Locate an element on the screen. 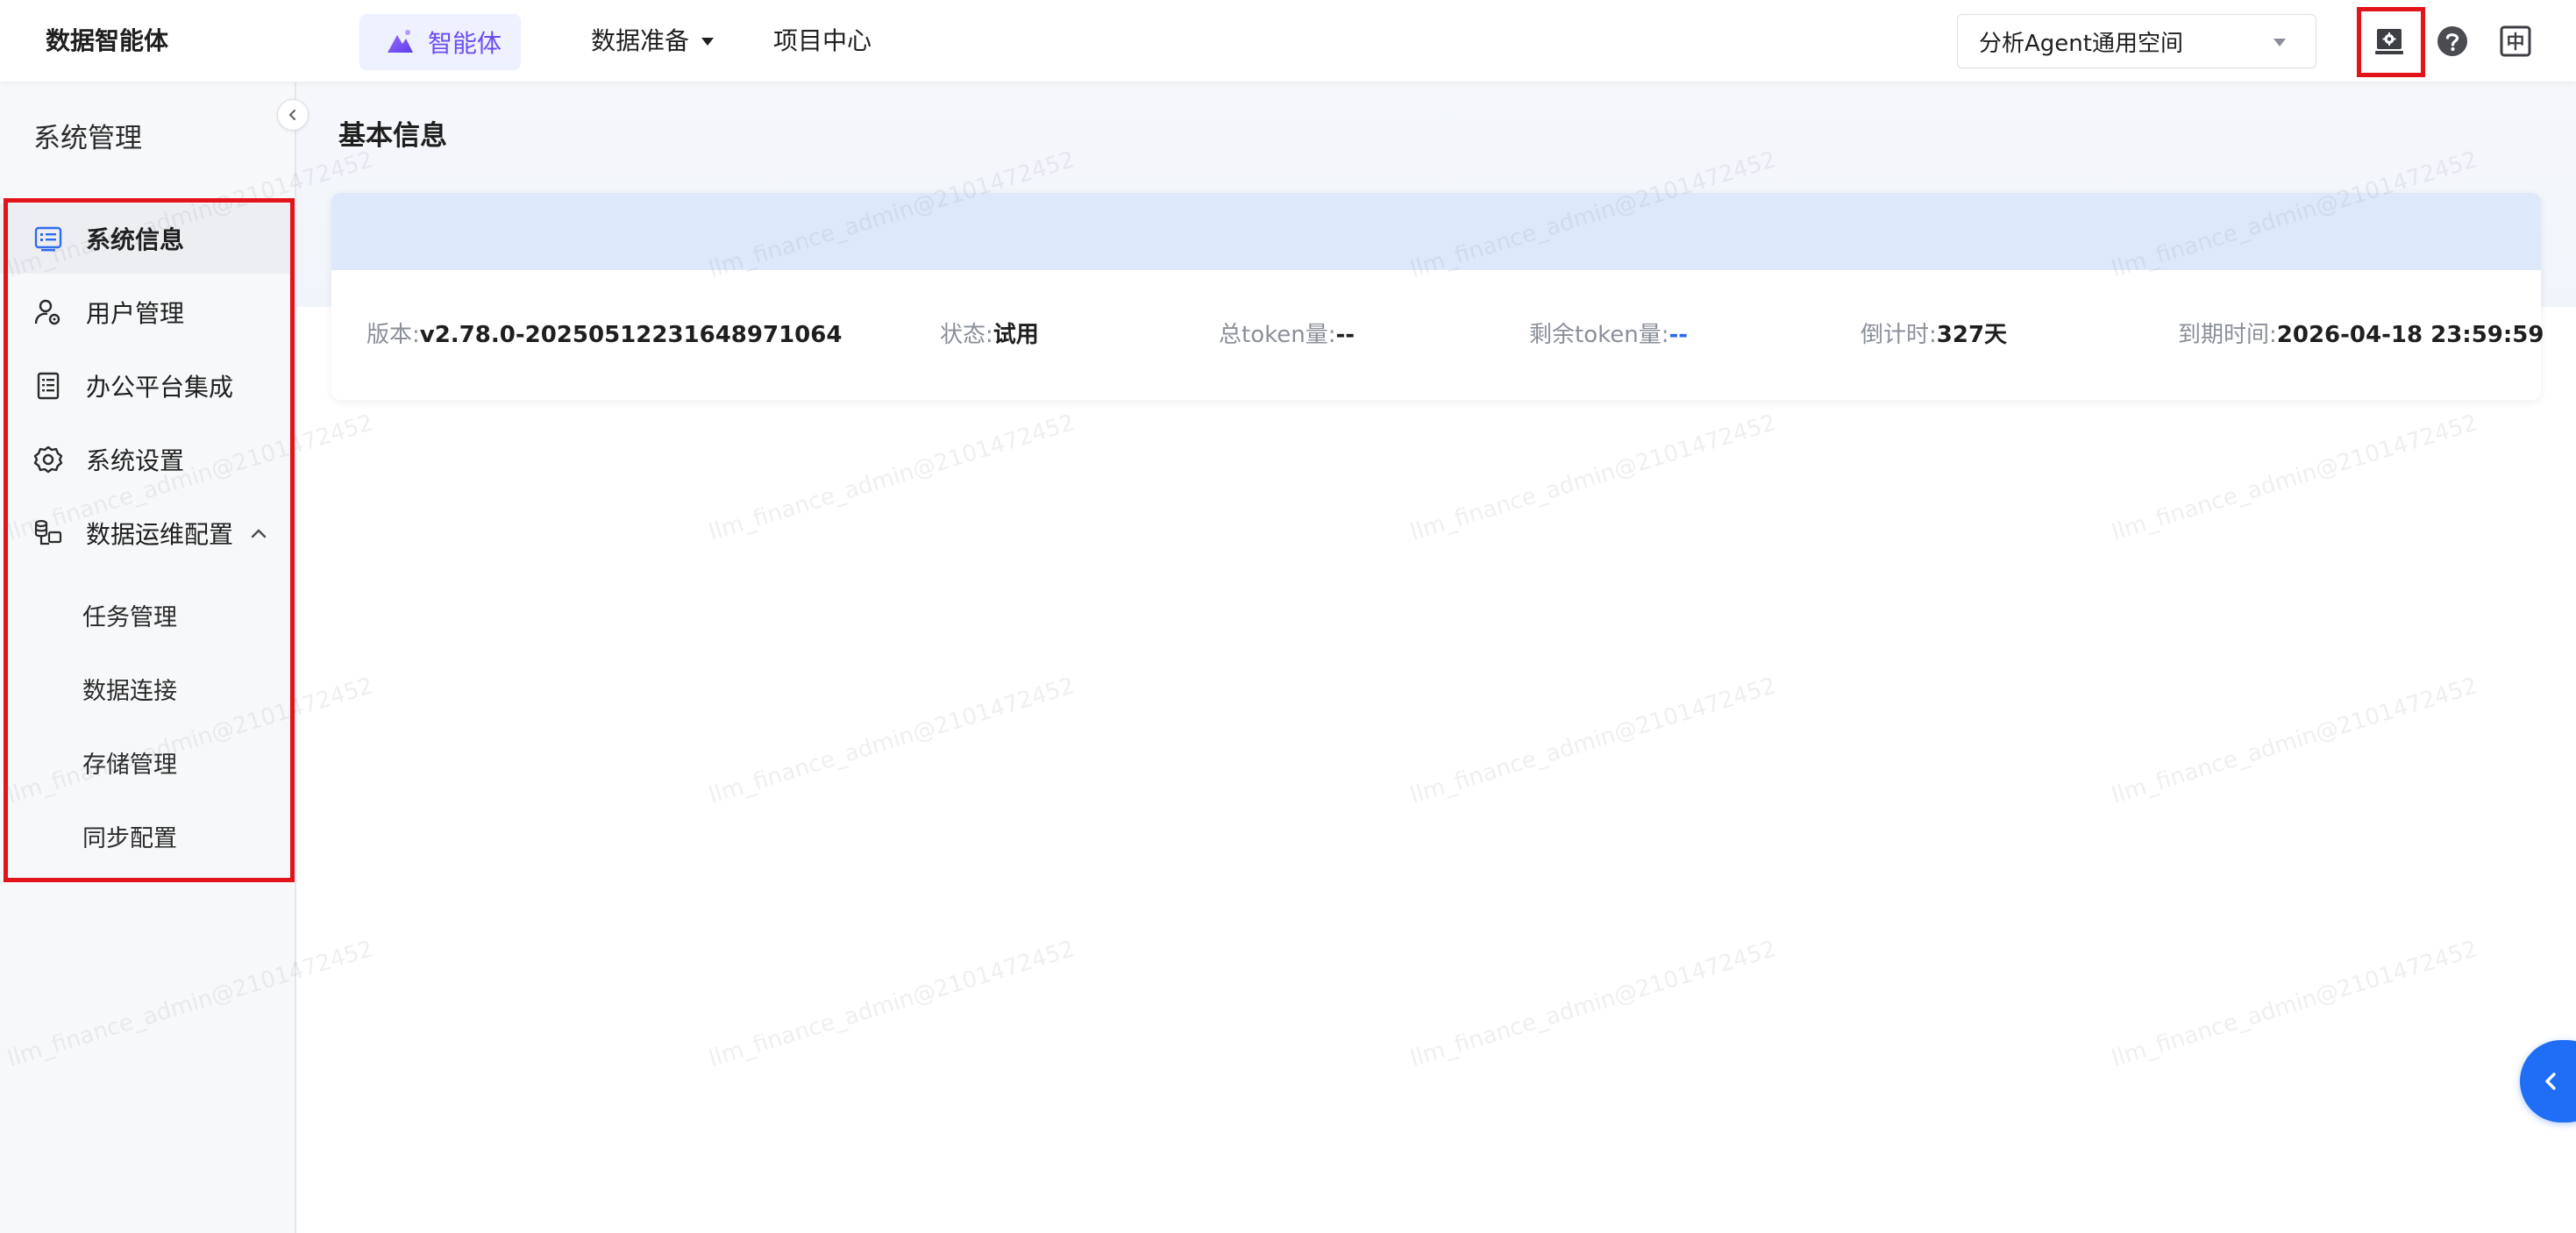  nav-data-prep-dropdown: 数据准备 is located at coordinates (653, 41).